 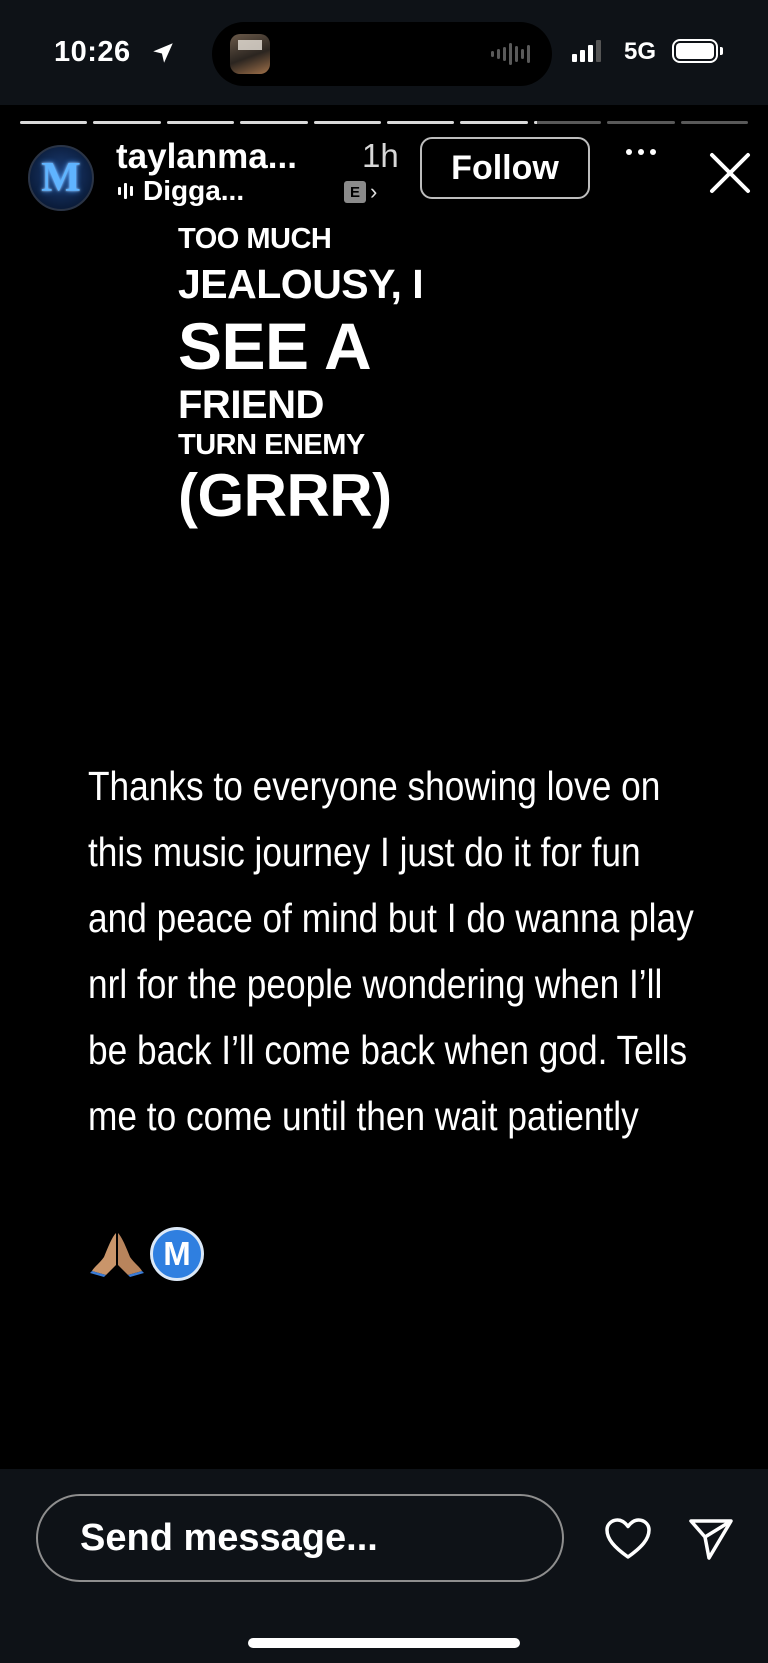 What do you see at coordinates (391, 918) in the screenshot?
I see `caption-line: and peace of mind but I do wanna play` at bounding box center [391, 918].